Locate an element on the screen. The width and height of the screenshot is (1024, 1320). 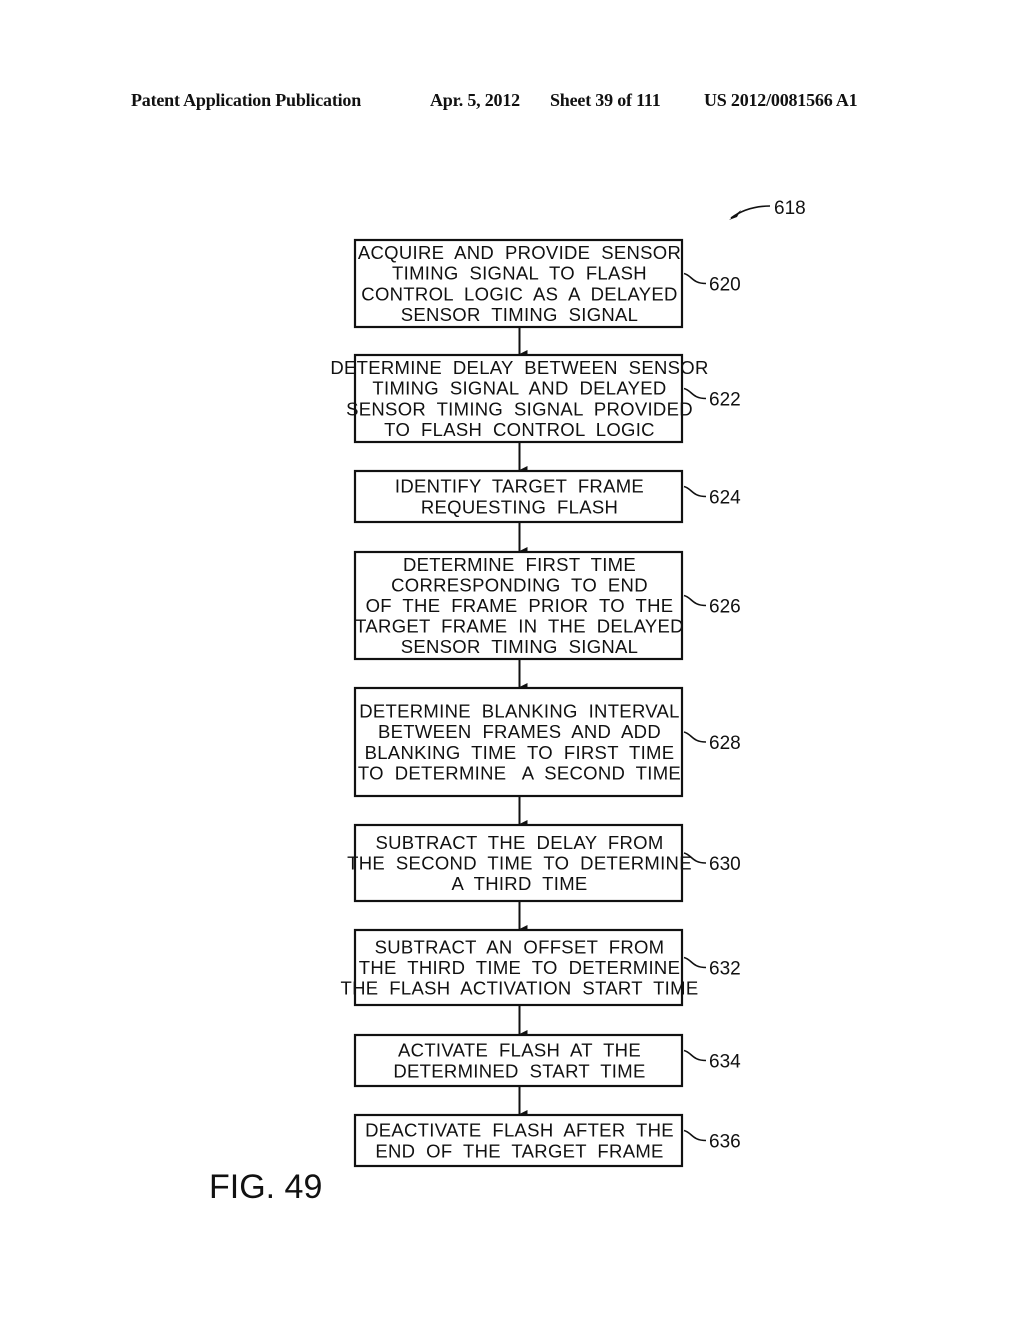
step-reference-number: 622 is located at coordinates (725, 400).